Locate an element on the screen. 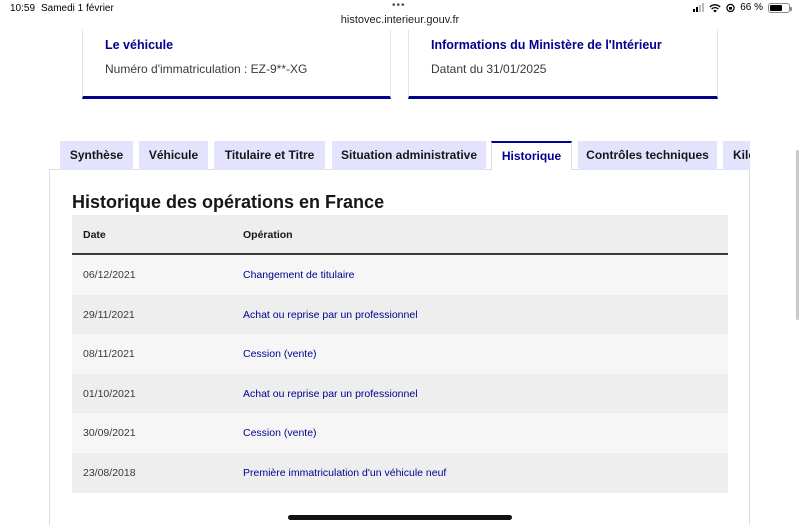 This screenshot has width=800, height=525. registration-number: Numéro d'immatriculation : EZ-9**-XG is located at coordinates (206, 69).